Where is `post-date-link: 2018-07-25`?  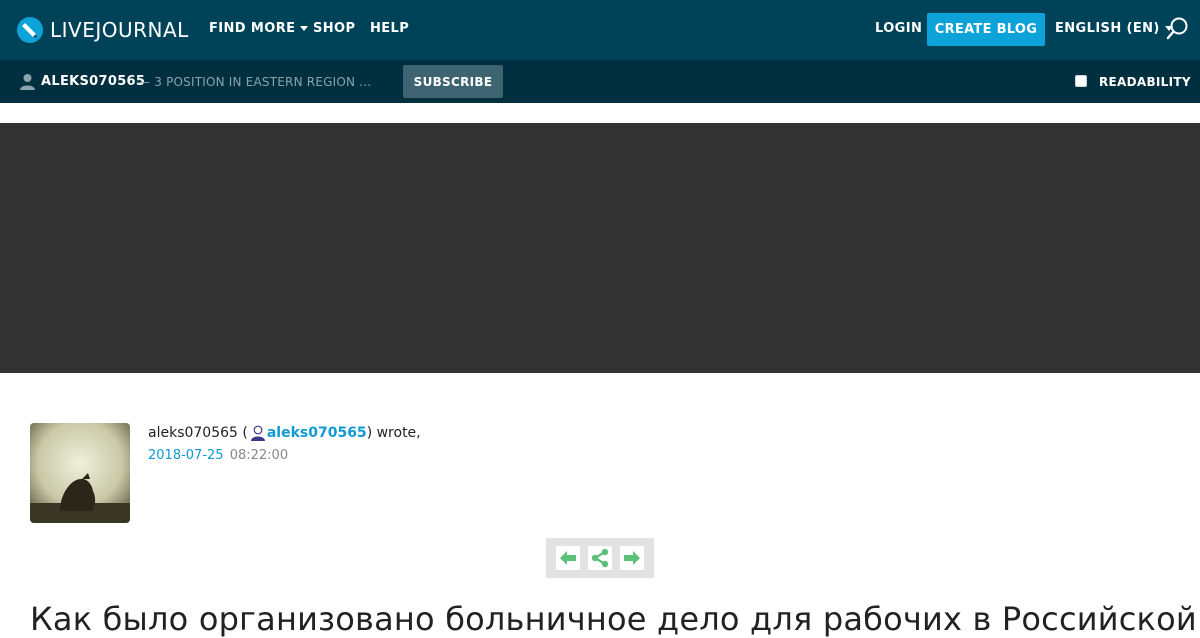
post-date-link: 2018-07-25 is located at coordinates (186, 455).